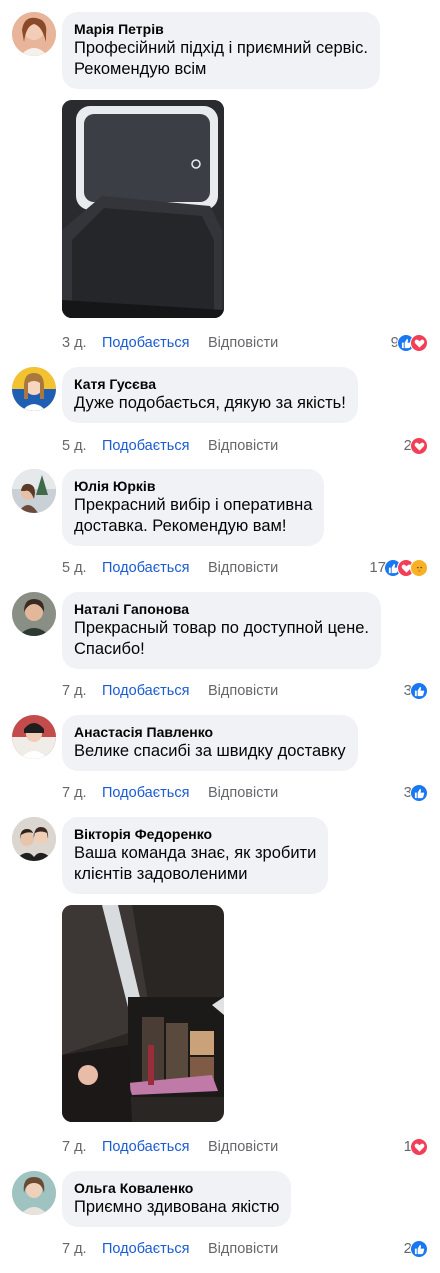 Image resolution: width=440 pixels, height=1273 pixels. I want to click on comment-bubble: Ольга Коваленко Приємно здивована якістю, so click(177, 1199).